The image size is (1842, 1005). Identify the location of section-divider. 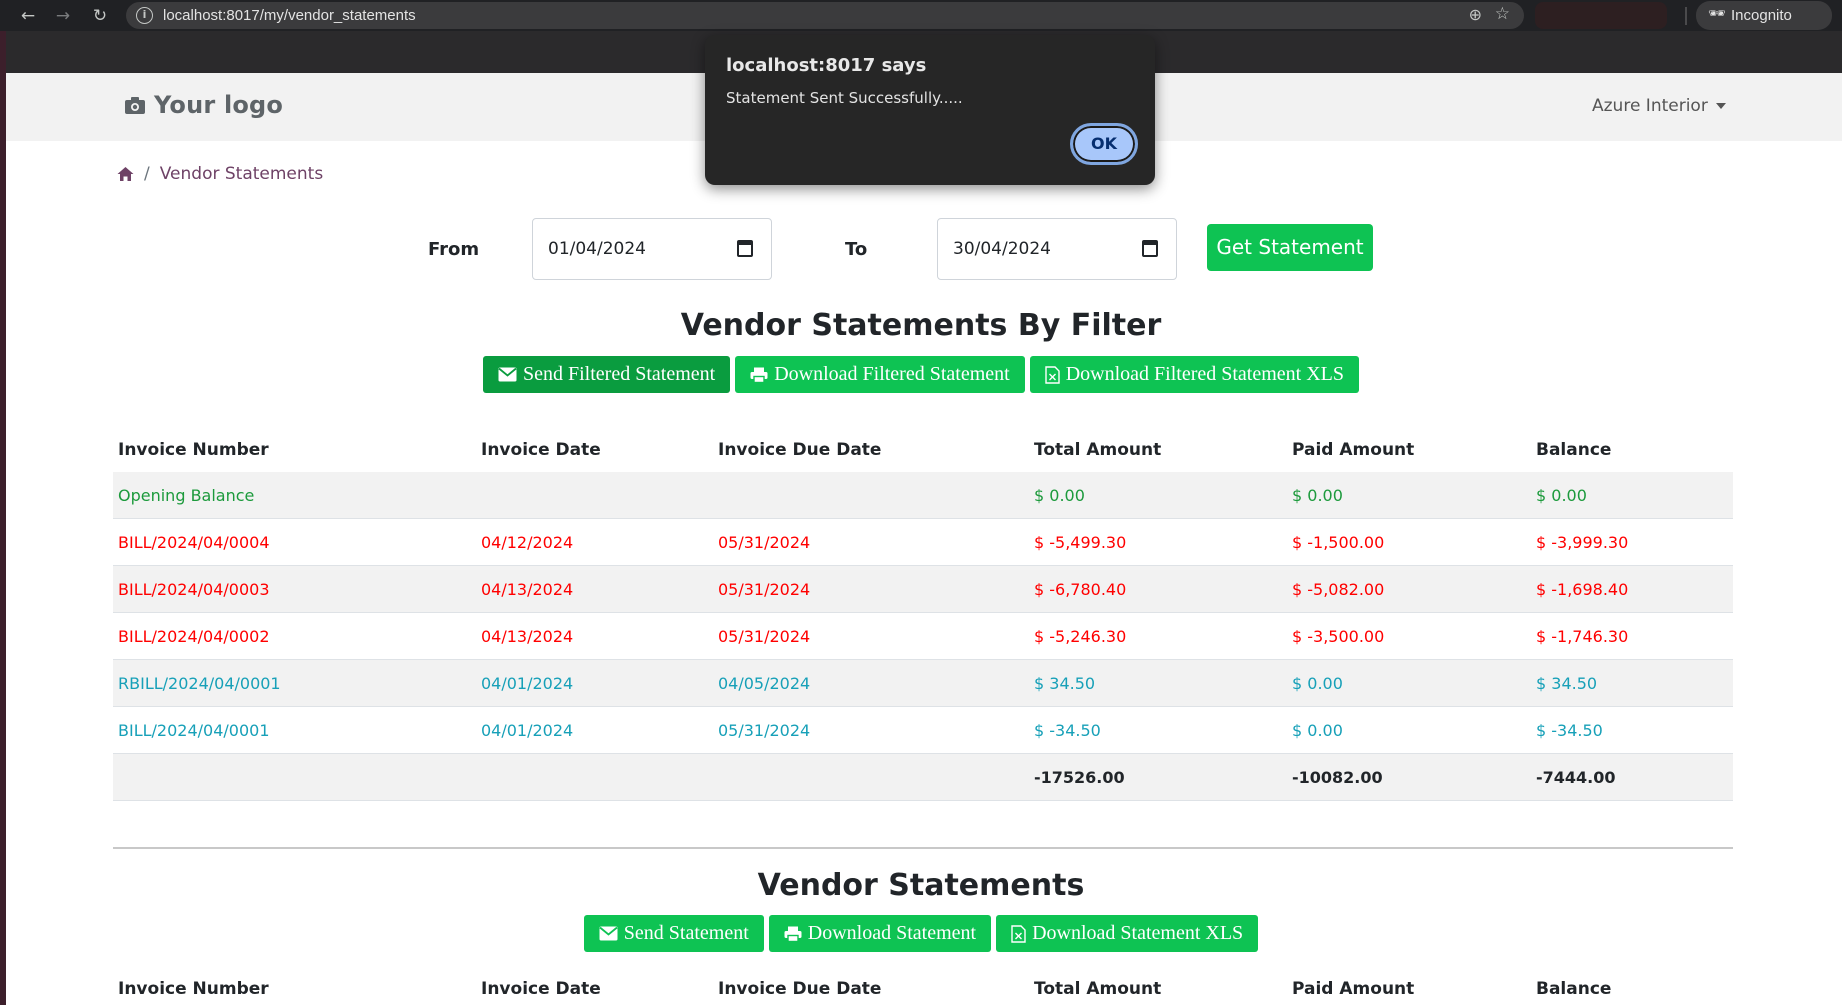
(923, 848).